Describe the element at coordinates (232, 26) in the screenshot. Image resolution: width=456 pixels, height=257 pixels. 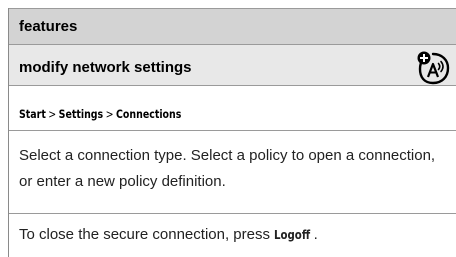
I see `table-header: features` at that location.